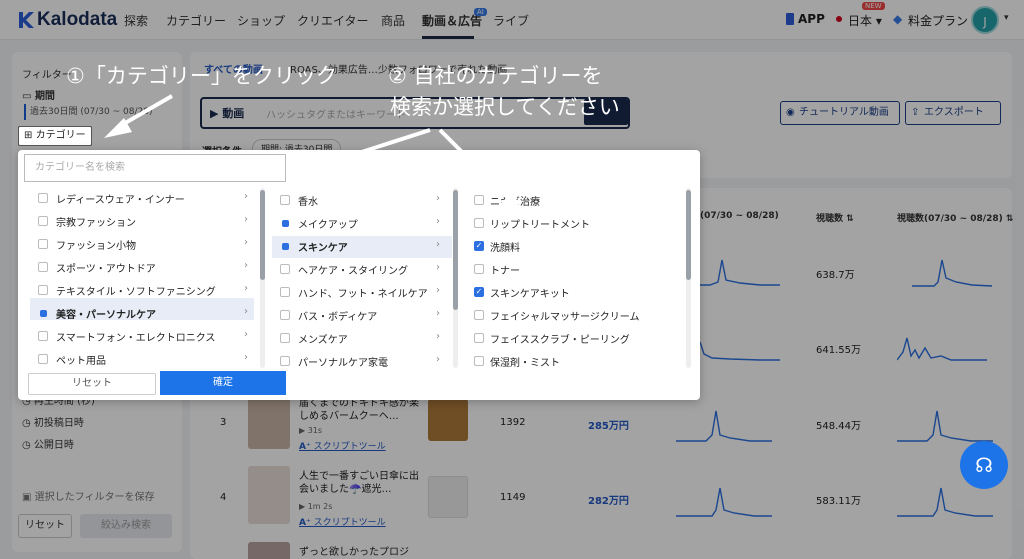 This screenshot has height=559, width=1024. Describe the element at coordinates (505, 107) in the screenshot. I see `step2-annotation-line2: 検索か選択してください` at that location.